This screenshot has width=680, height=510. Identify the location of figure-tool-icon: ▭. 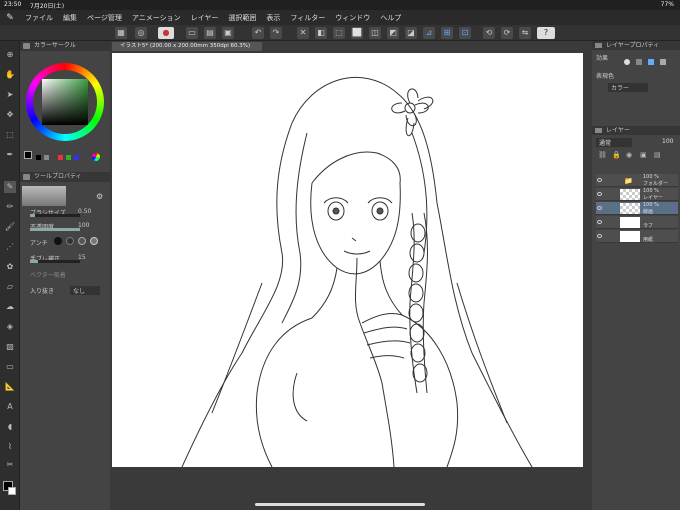
(10, 367).